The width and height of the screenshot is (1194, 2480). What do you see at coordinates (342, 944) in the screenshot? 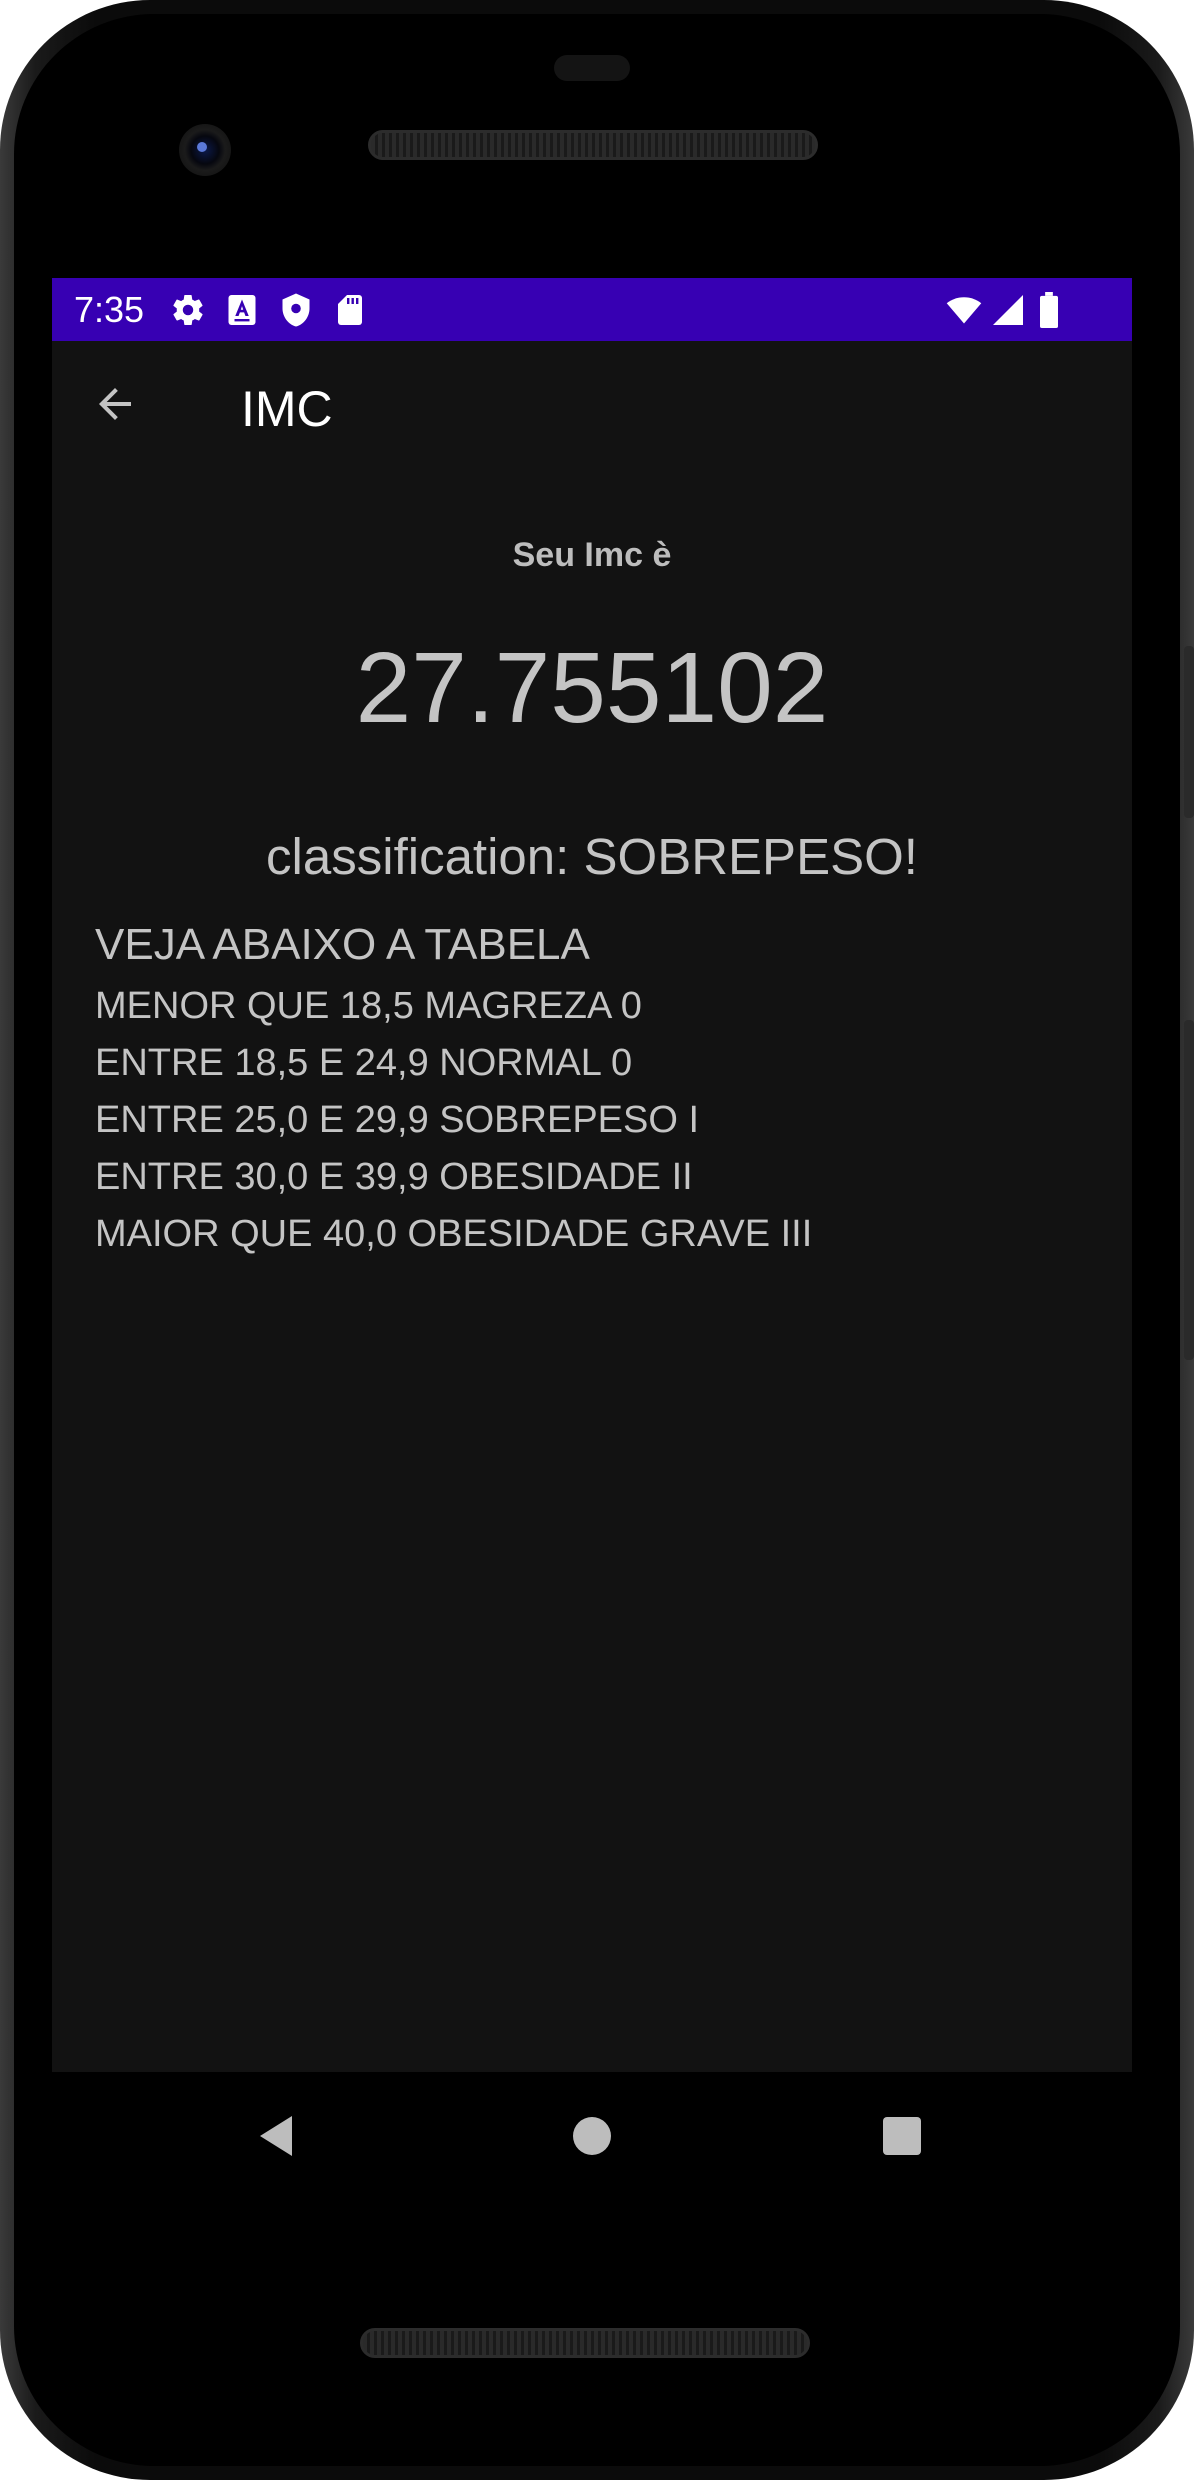
I see `table-heading: VEJA ABAIXO A TABELA` at bounding box center [342, 944].